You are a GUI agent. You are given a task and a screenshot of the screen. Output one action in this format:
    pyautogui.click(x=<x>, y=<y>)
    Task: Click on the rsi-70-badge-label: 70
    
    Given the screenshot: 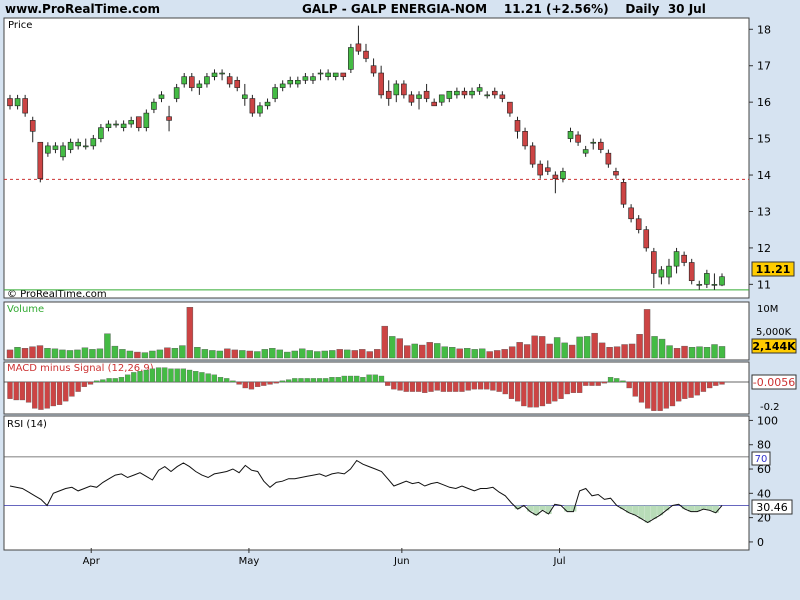 What is the action you would take?
    pyautogui.click(x=761, y=459)
    